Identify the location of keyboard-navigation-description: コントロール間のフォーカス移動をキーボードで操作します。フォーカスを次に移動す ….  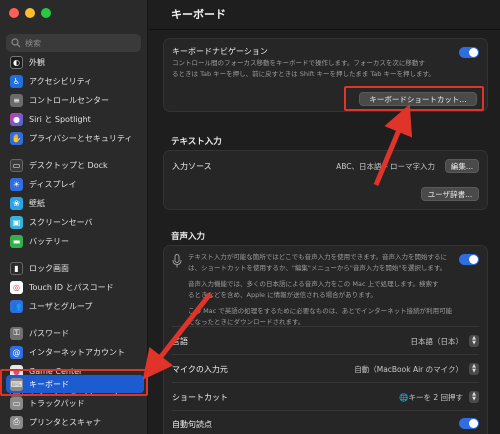
(314, 68).